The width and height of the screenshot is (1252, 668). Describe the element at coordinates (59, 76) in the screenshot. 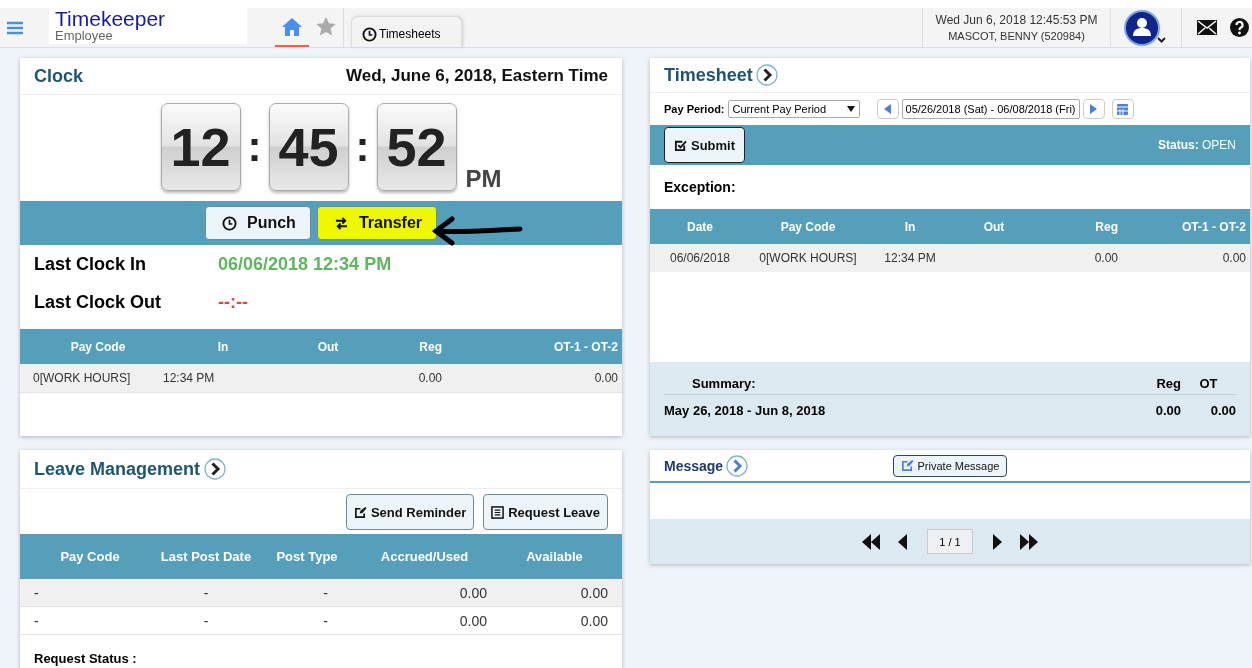

I see `panel-title: Clock` at that location.